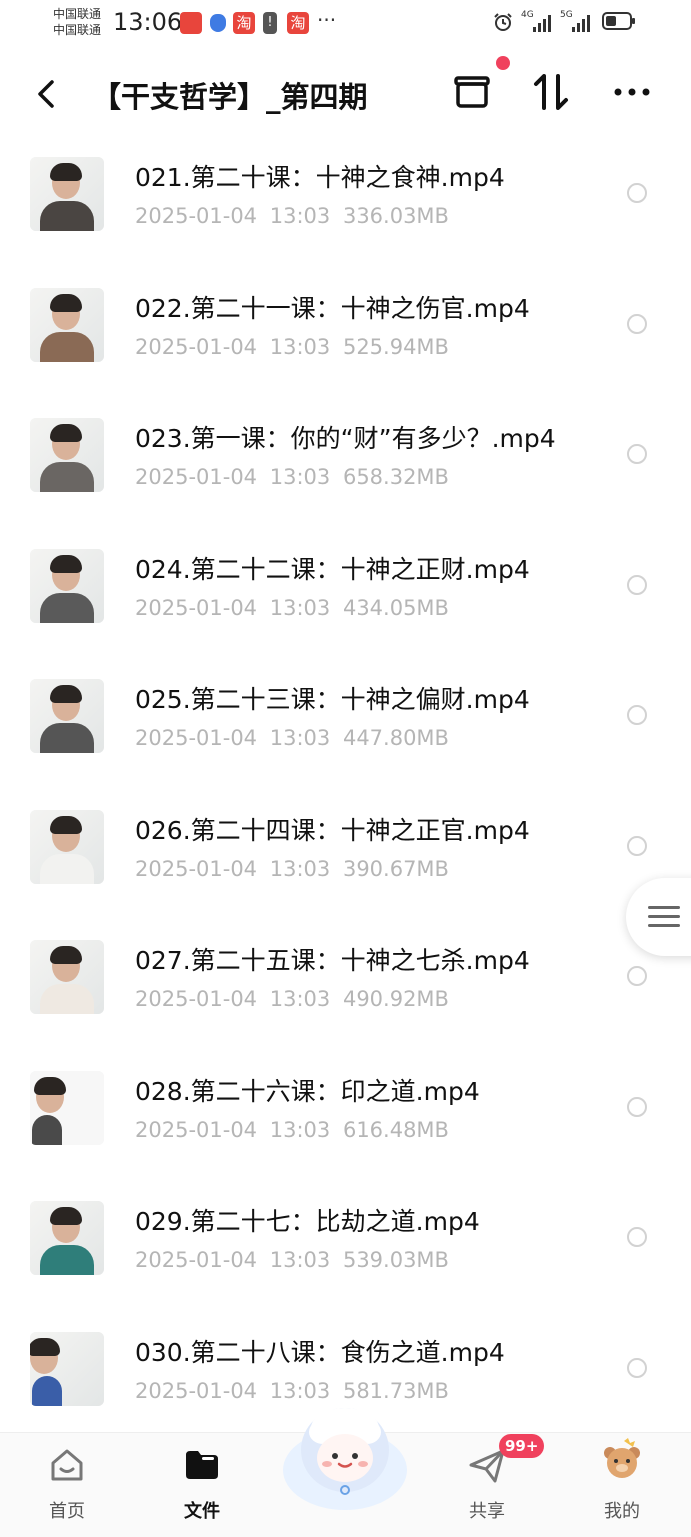 This screenshot has width=691, height=1537. I want to click on network-type-2: 5G, so click(566, 15).